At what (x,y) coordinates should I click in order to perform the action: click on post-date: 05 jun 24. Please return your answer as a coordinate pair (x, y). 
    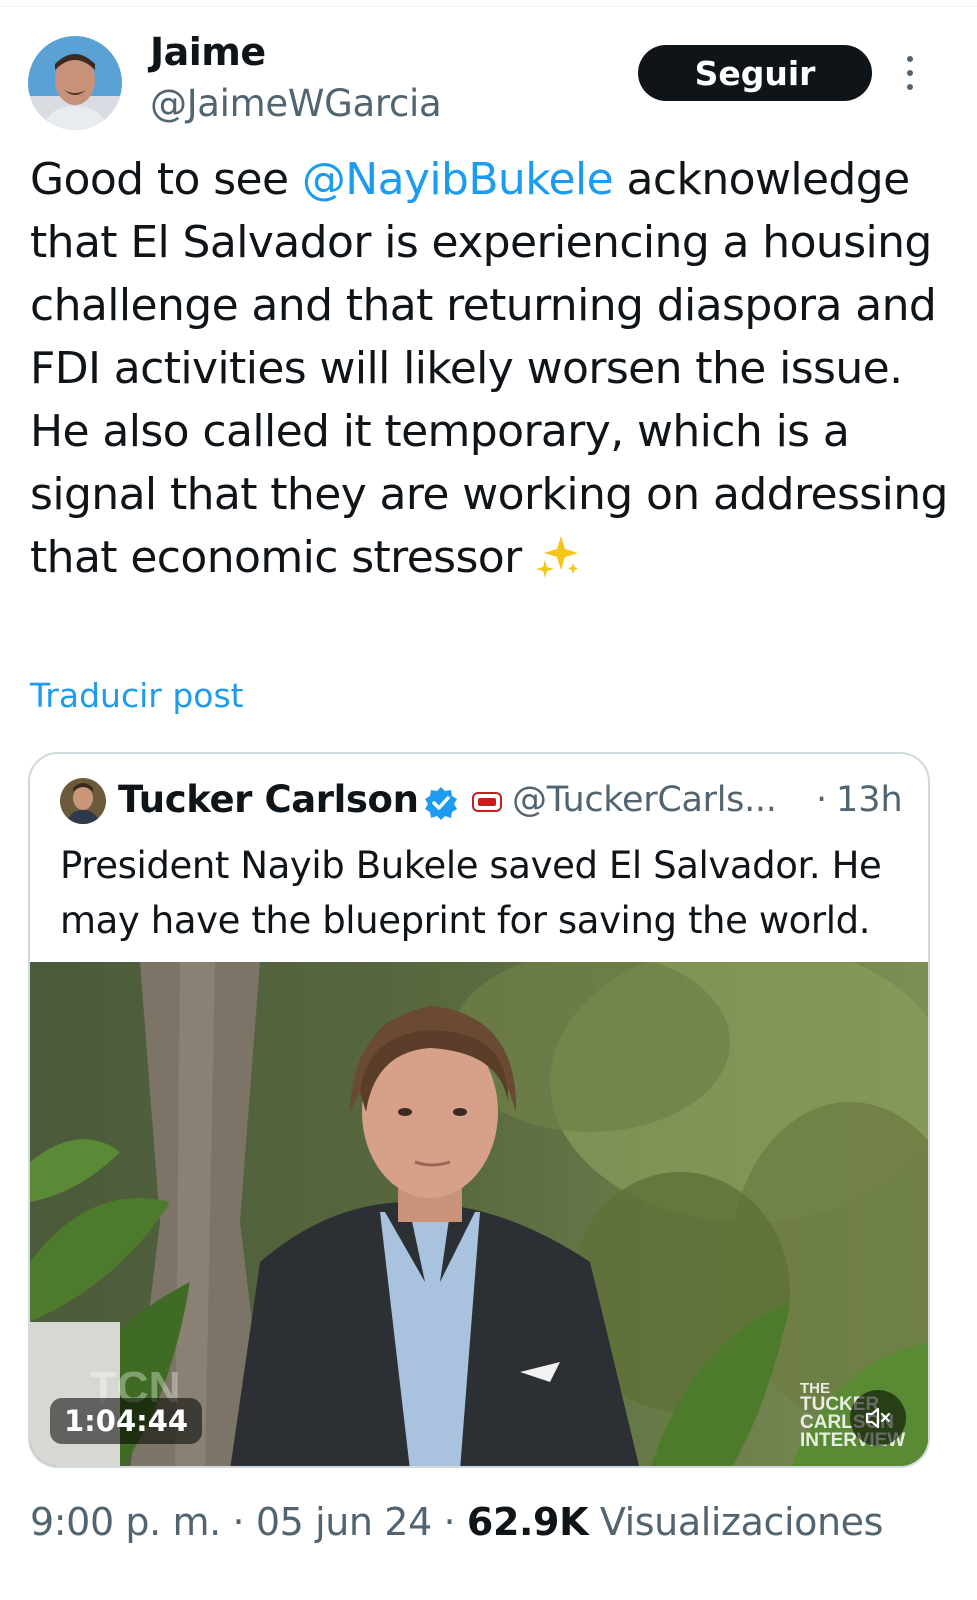
    Looking at the image, I should click on (344, 1522).